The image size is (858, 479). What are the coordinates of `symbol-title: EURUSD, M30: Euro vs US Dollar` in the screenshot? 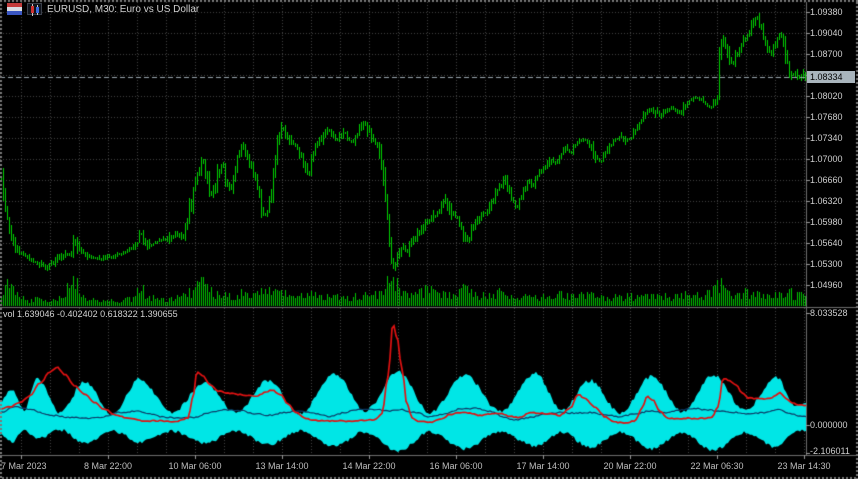 It's located at (123, 9).